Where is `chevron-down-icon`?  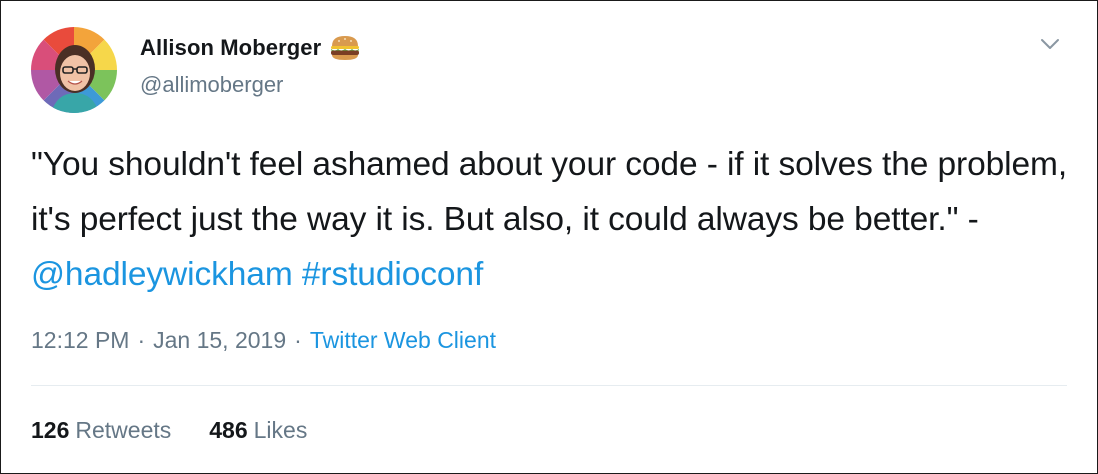
chevron-down-icon is located at coordinates (1050, 44).